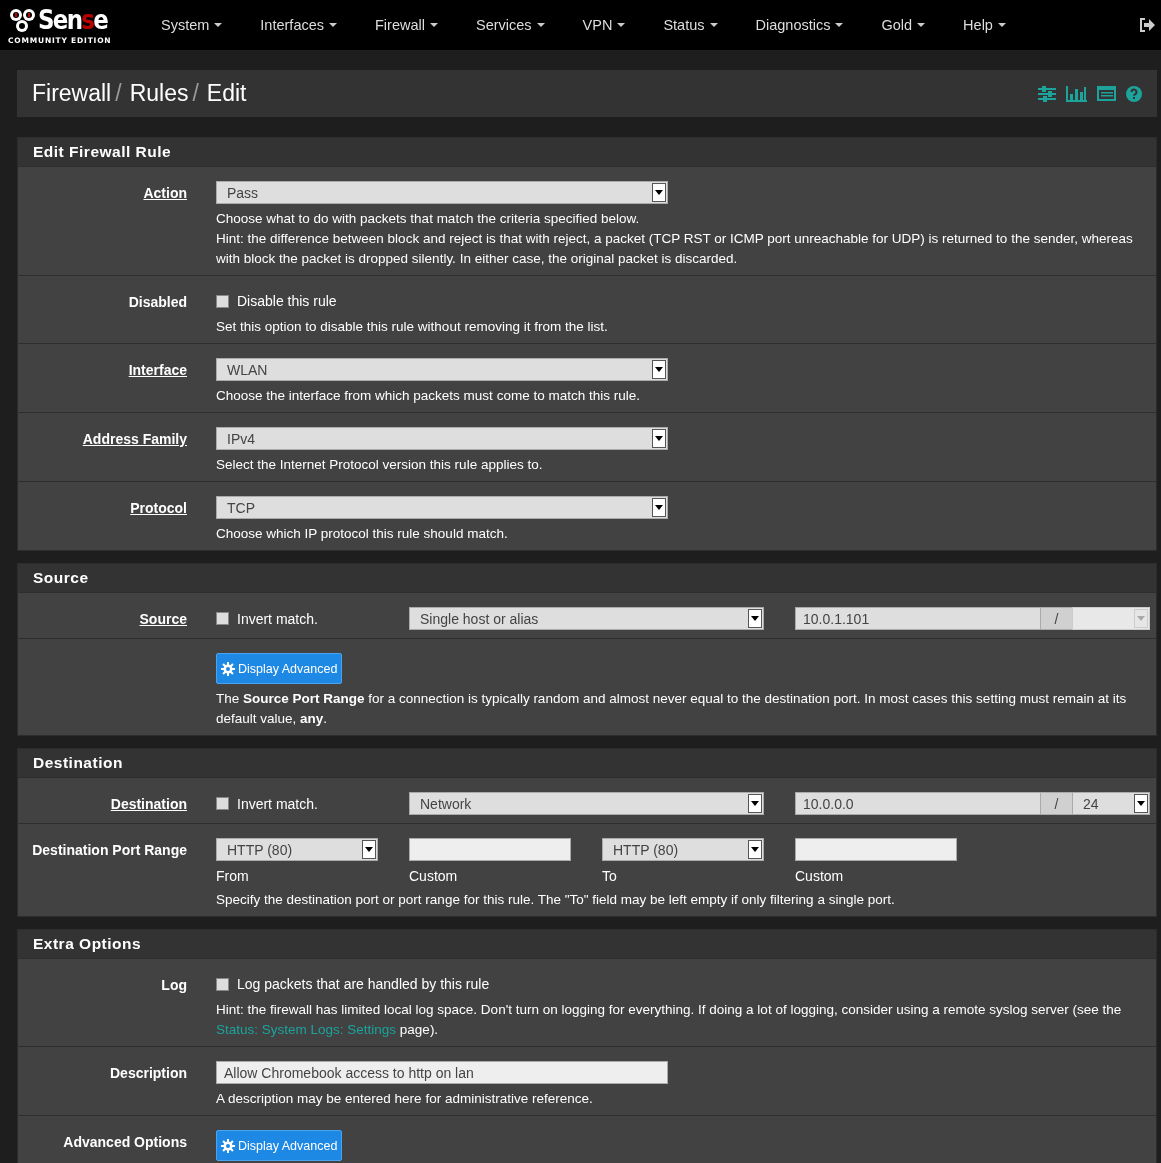 This screenshot has width=1161, height=1163. I want to click on breadcrumb-item: Rules, so click(159, 93).